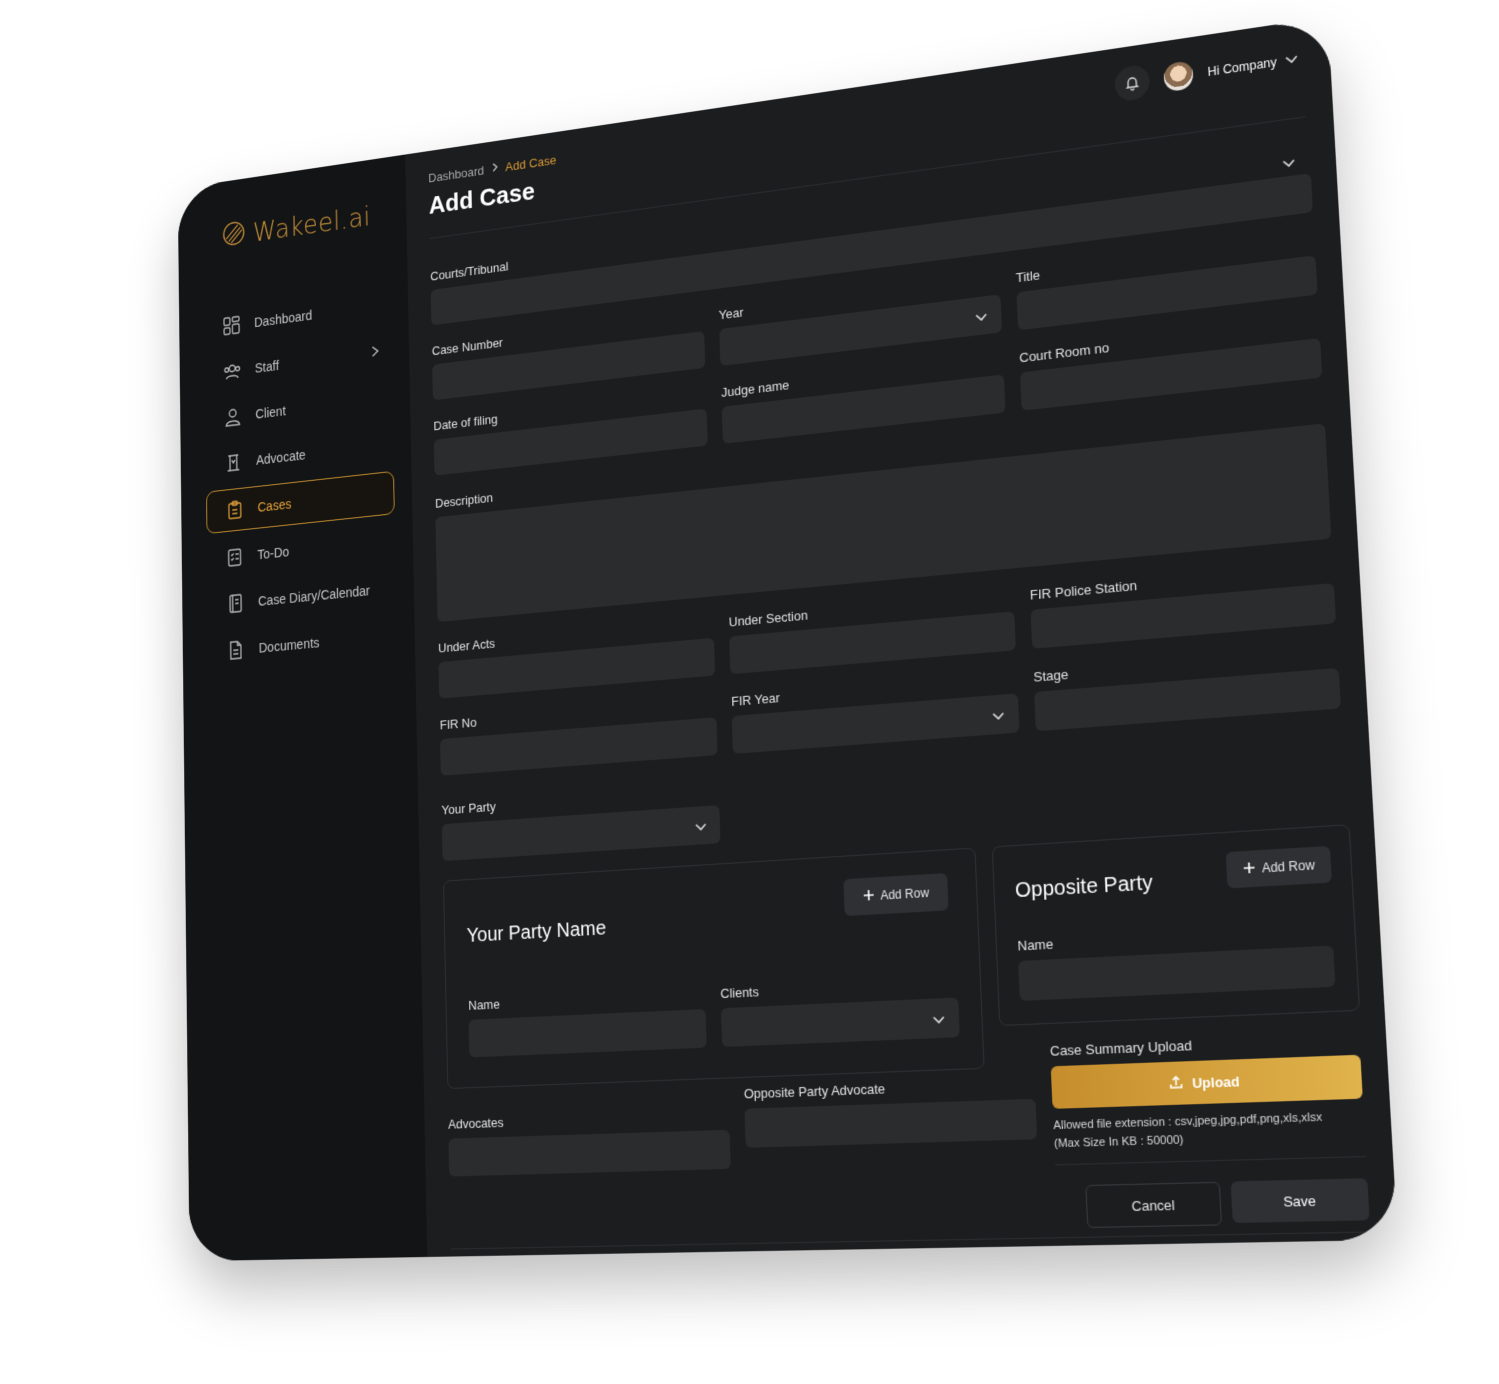  What do you see at coordinates (1177, 973) in the screenshot?
I see `opposite-name-input` at bounding box center [1177, 973].